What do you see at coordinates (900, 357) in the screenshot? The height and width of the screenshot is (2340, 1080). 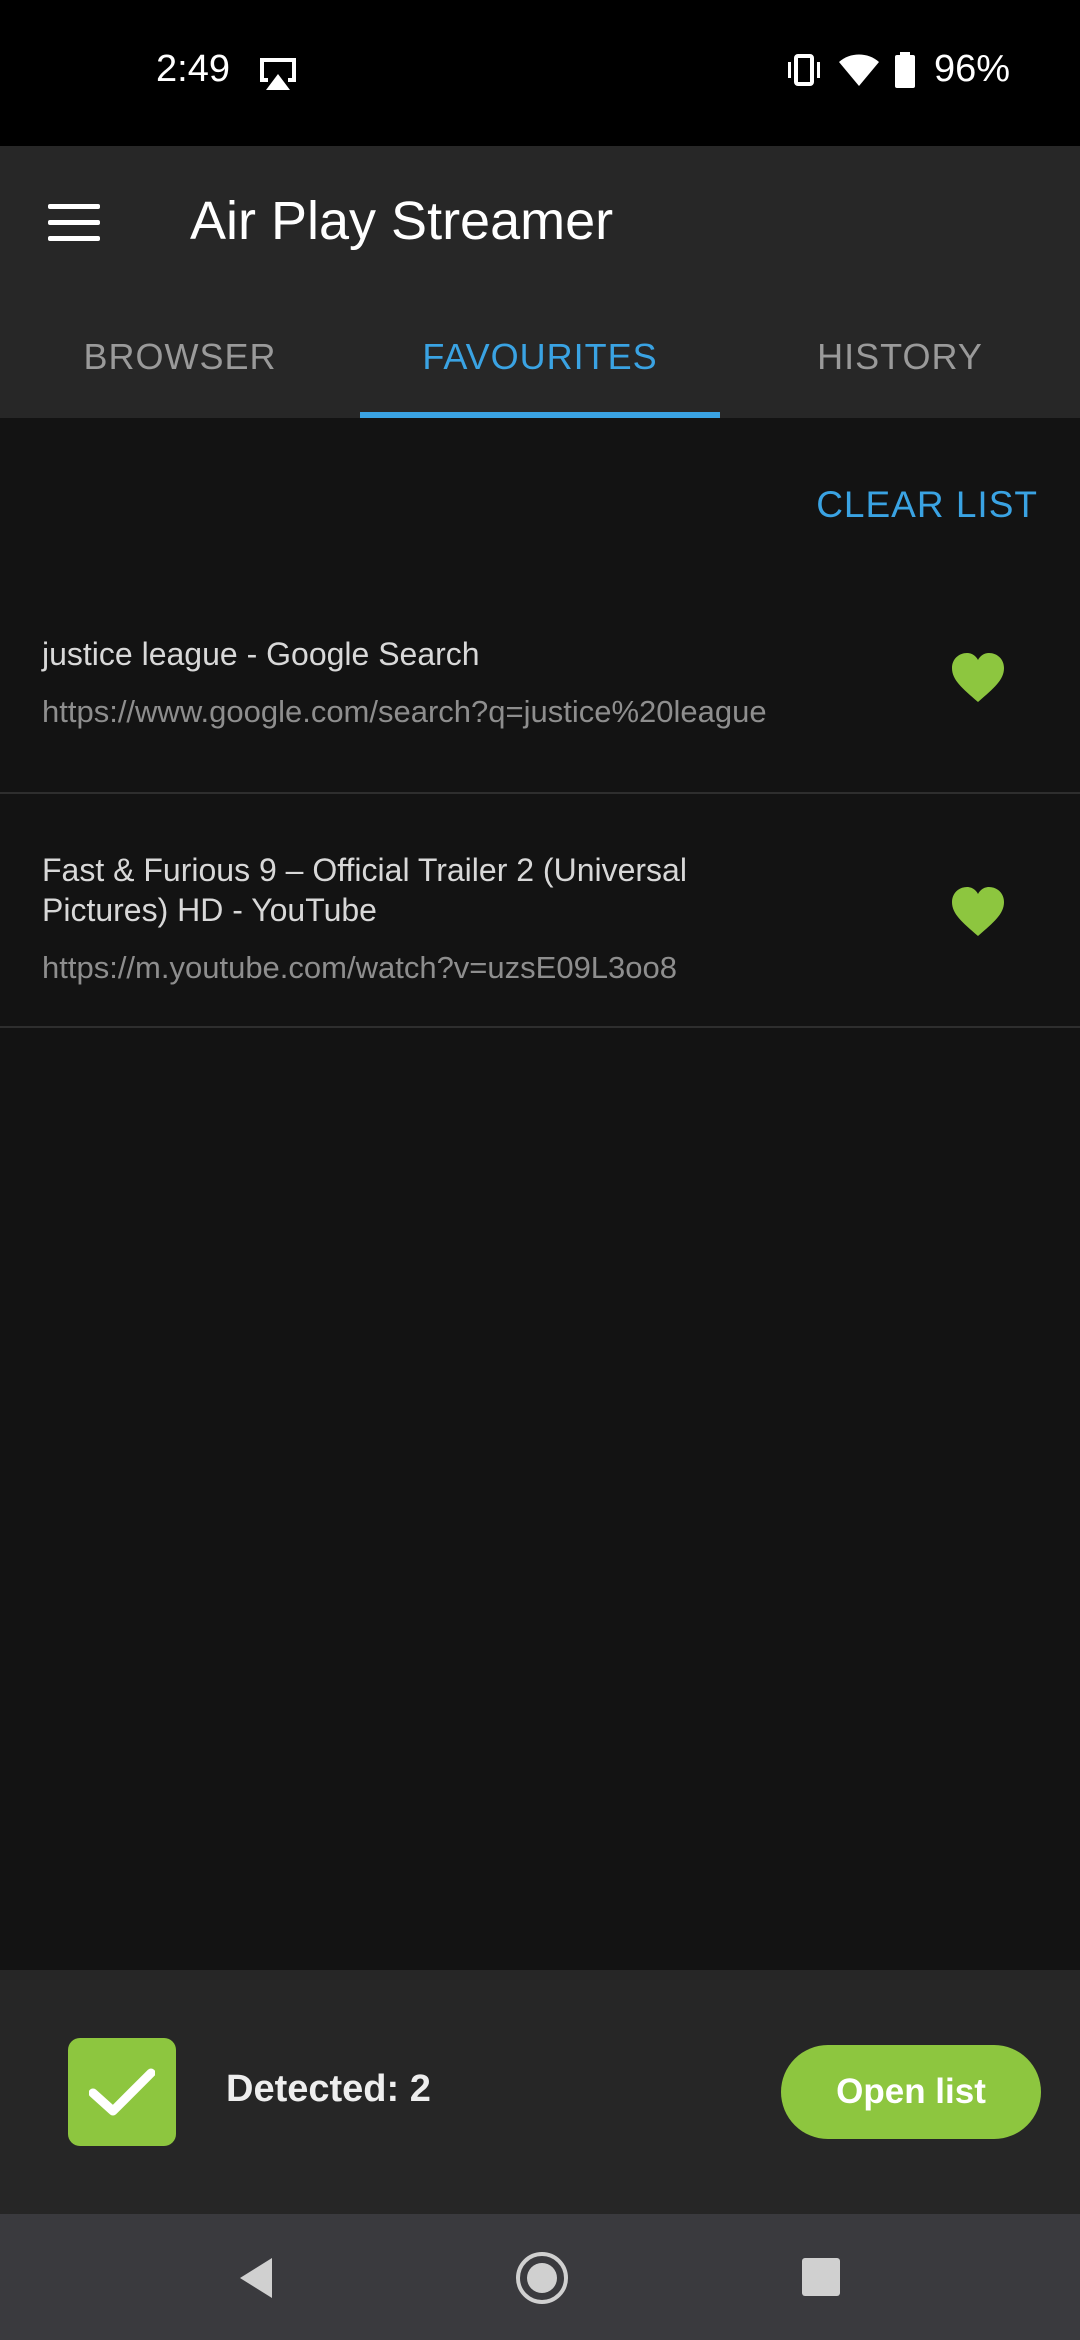 I see `tab-history: HISTORY` at bounding box center [900, 357].